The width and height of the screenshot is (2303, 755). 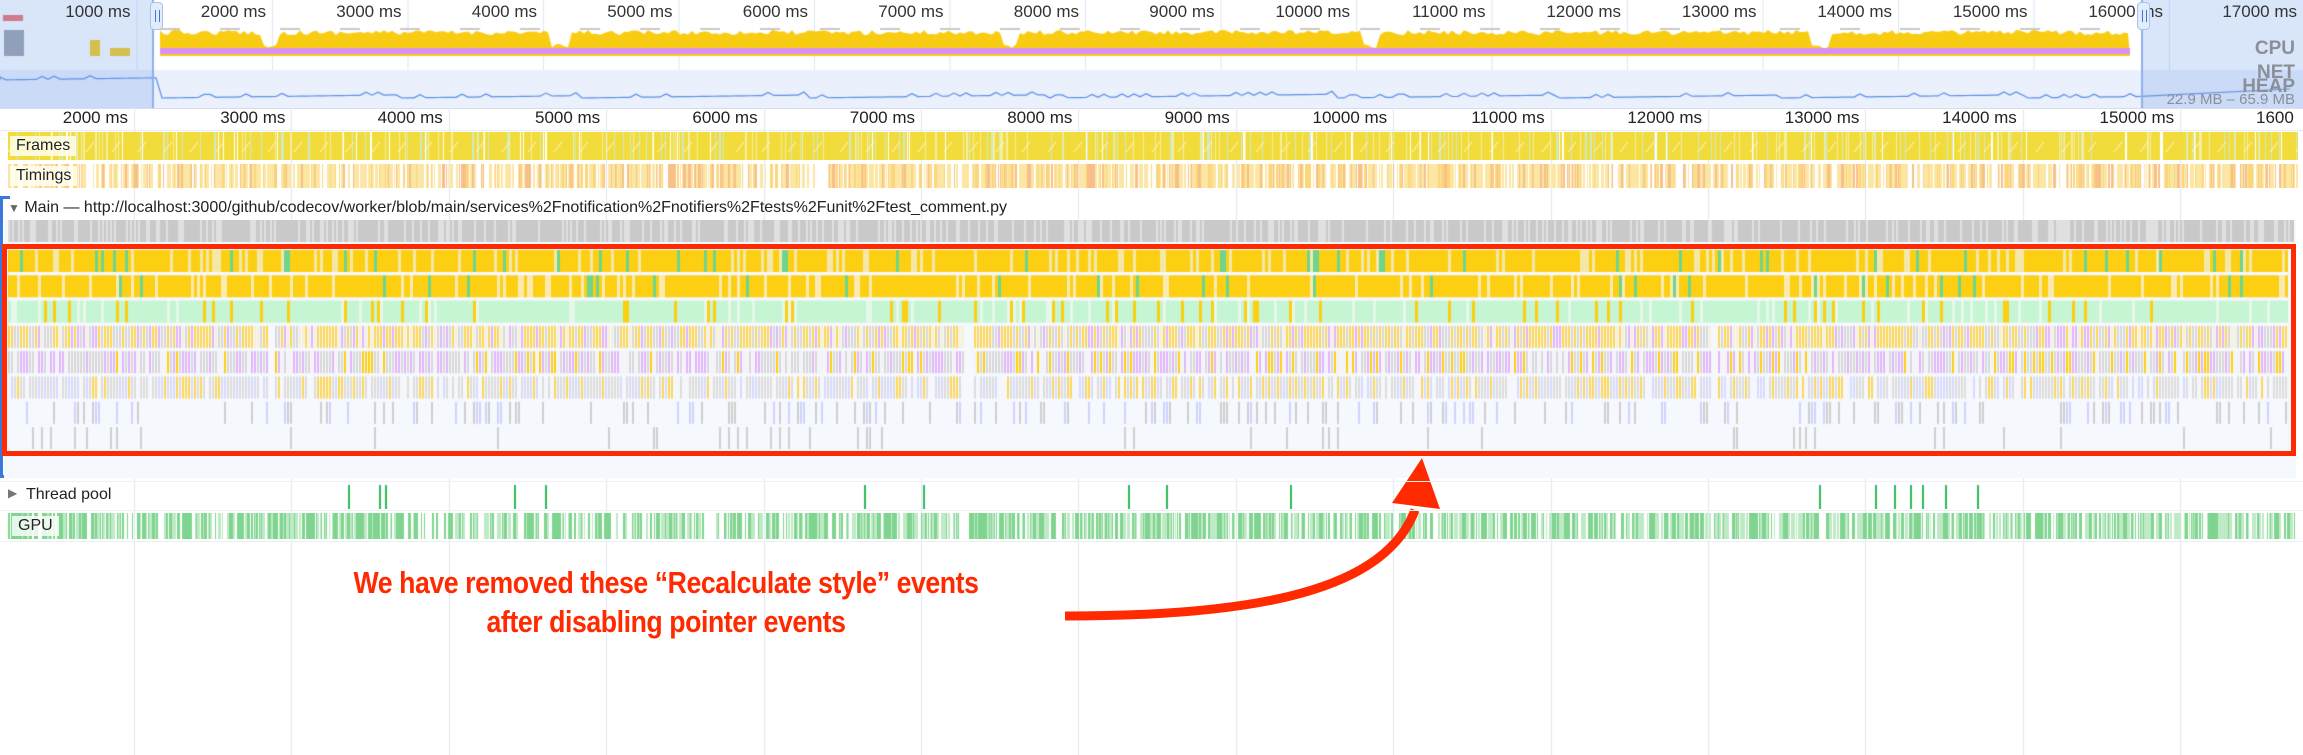 I want to click on arrow-annotation-icon, so click(x=1252, y=539).